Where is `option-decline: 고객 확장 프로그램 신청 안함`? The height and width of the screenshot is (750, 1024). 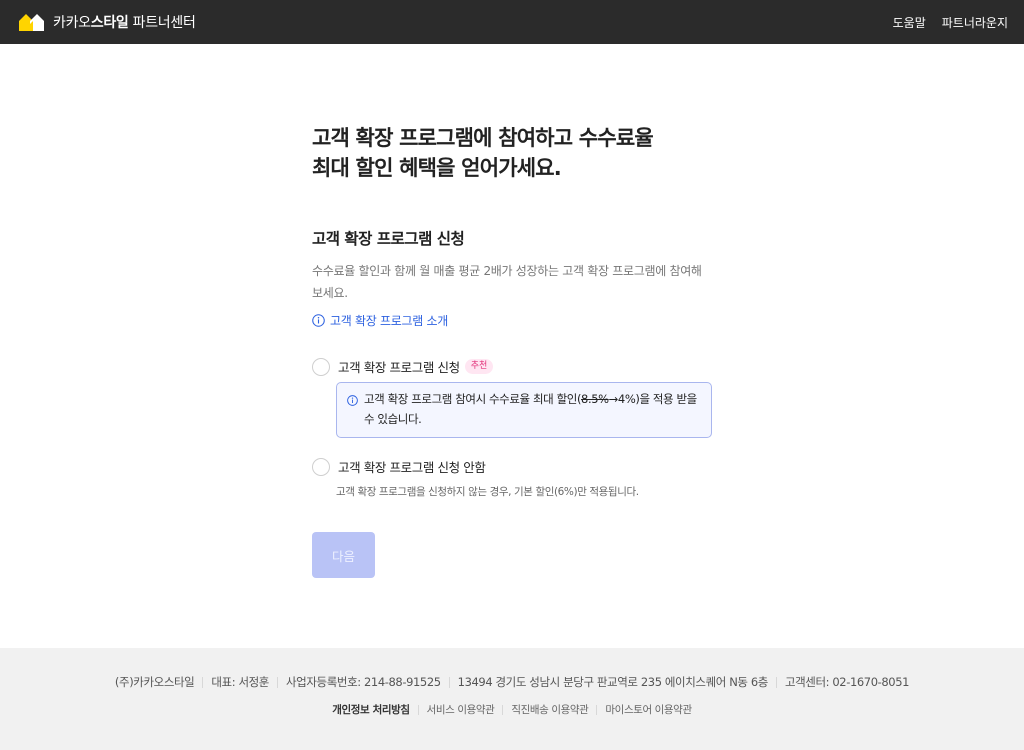
option-decline: 고객 확장 프로그램 신청 안함 is located at coordinates (512, 466).